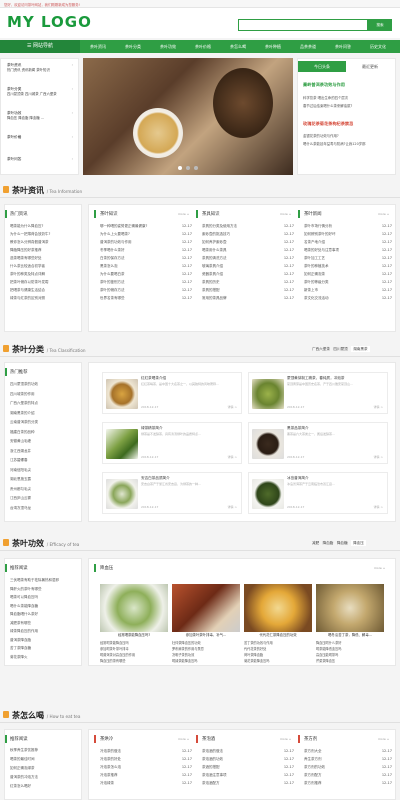  What do you see at coordinates (348, 290) in the screenshot?
I see `list-item: 新茶上市 12-17` at bounding box center [348, 290].